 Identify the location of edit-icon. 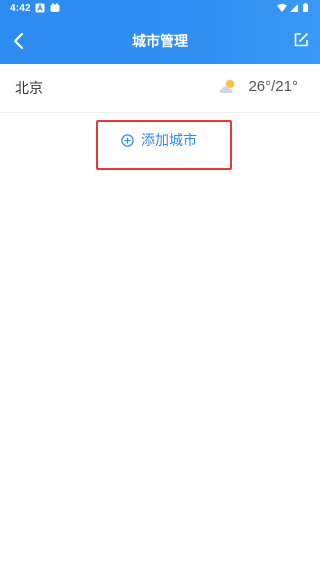
(301, 40).